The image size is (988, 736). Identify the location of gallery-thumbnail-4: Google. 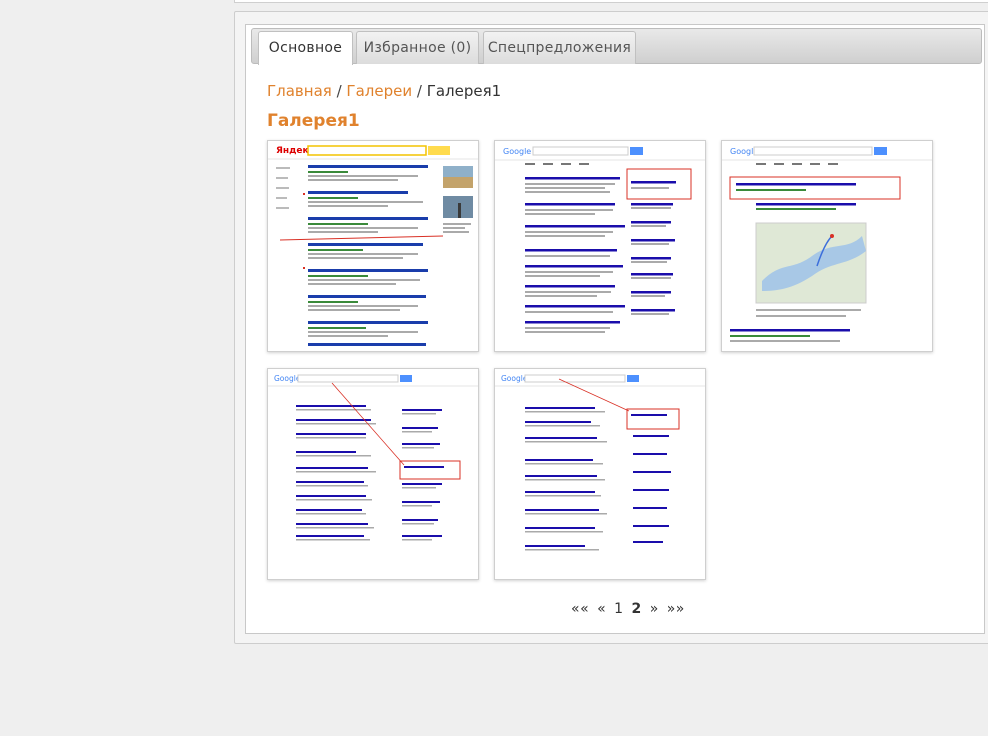
(373, 474).